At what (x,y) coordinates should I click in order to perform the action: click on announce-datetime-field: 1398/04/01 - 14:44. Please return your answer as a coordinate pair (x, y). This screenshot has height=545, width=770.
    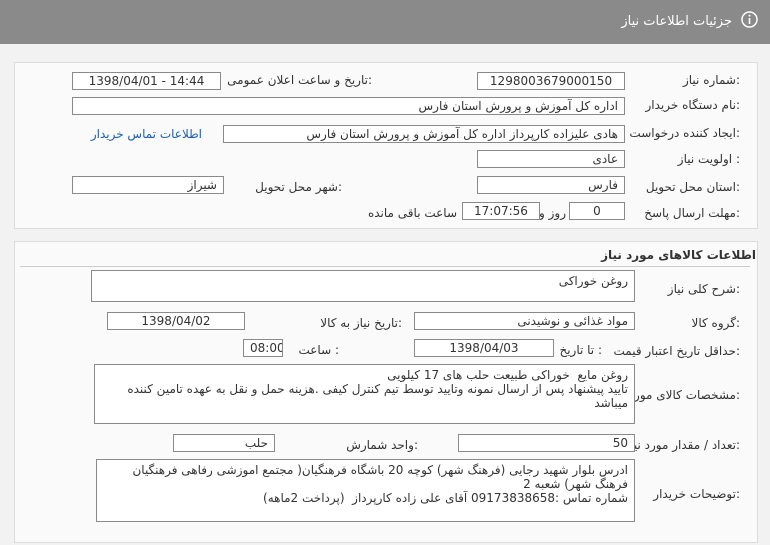
    Looking at the image, I should click on (146, 81).